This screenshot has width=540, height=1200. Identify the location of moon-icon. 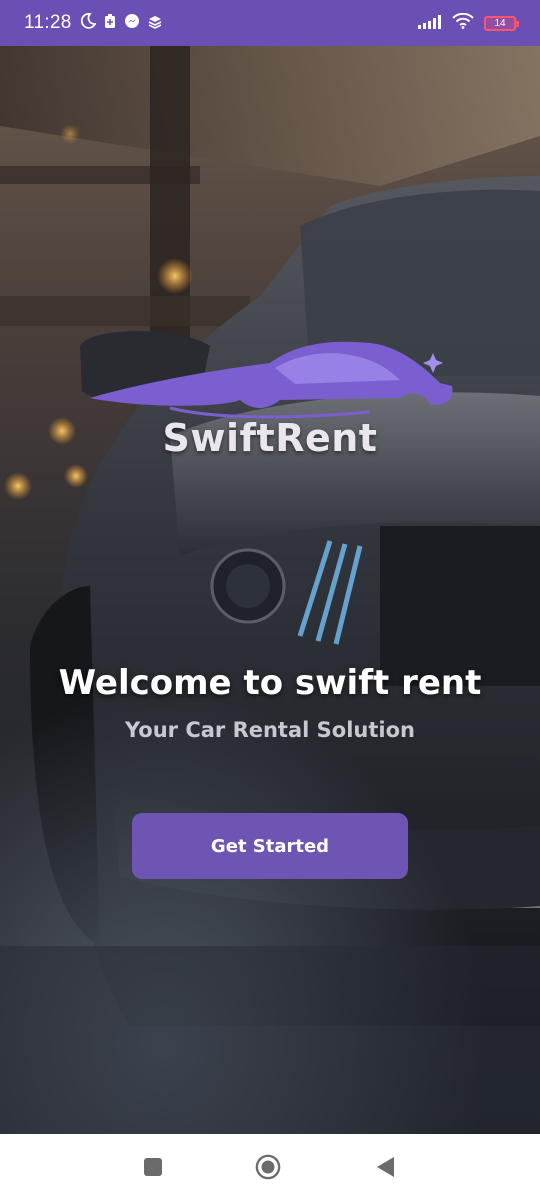
(88, 23).